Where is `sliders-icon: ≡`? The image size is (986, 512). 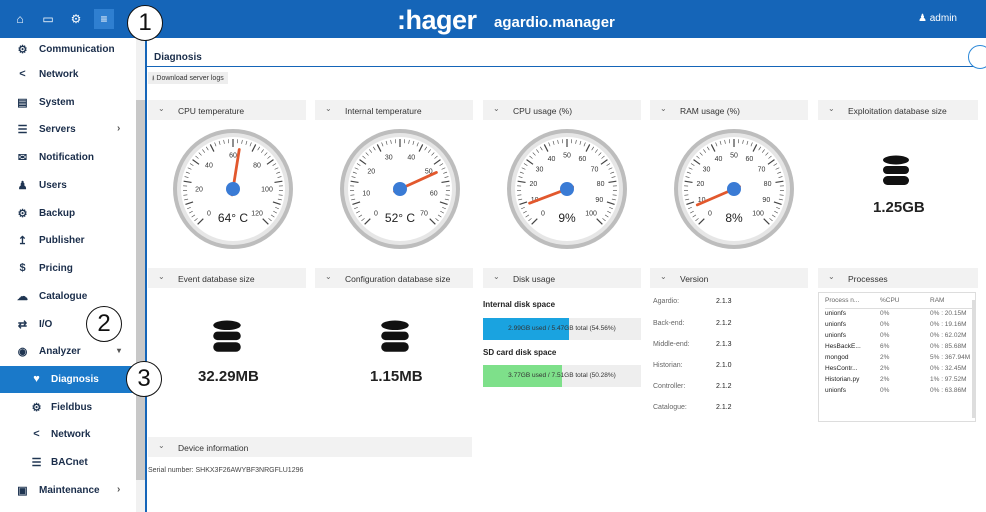
sliders-icon: ≡ is located at coordinates (104, 19).